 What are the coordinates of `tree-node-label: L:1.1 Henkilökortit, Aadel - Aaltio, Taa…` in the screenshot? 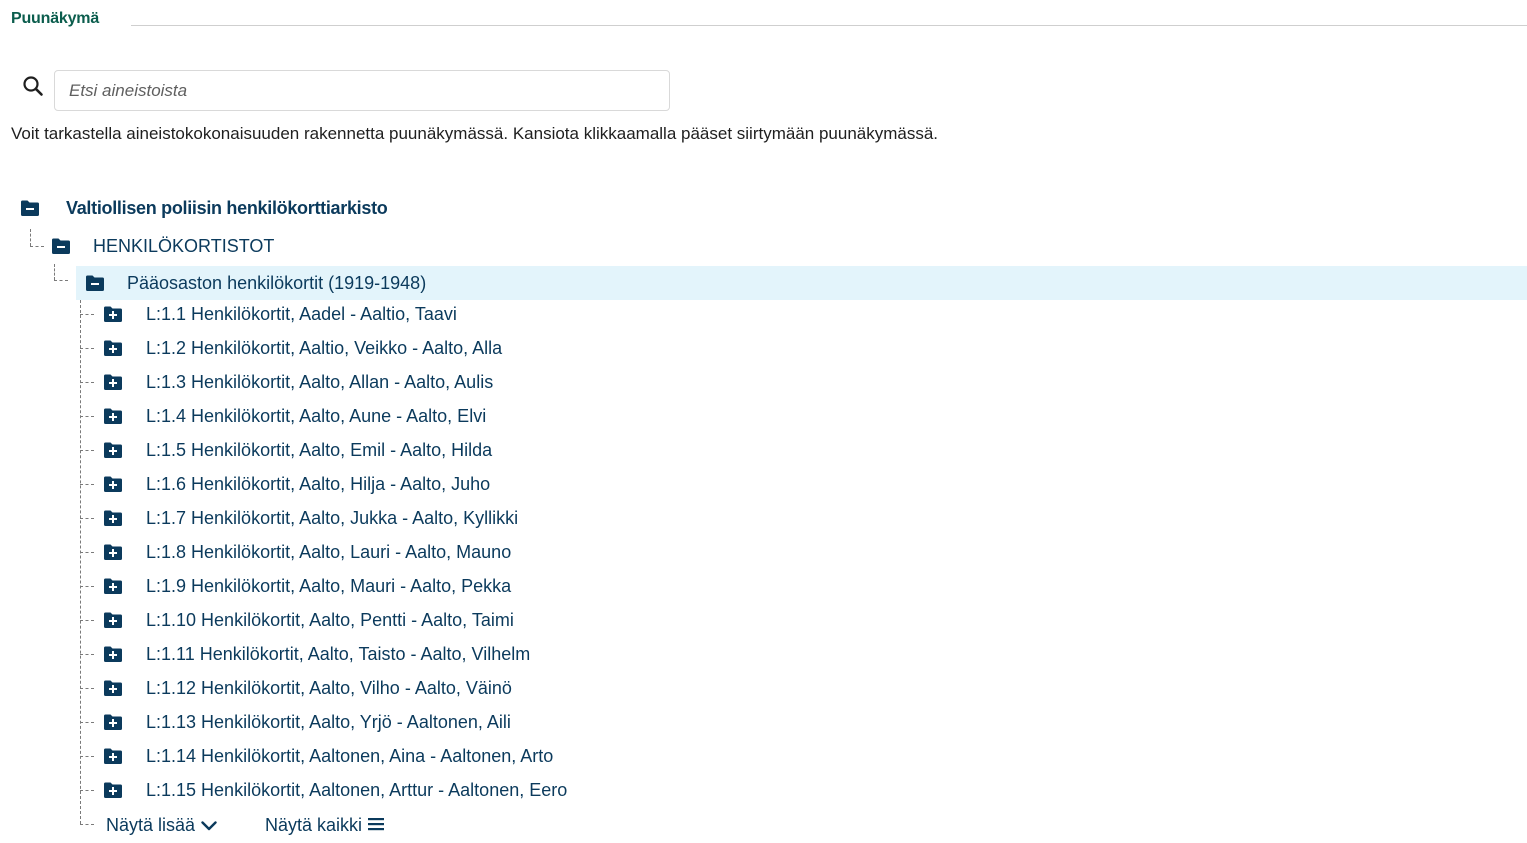 It's located at (301, 314).